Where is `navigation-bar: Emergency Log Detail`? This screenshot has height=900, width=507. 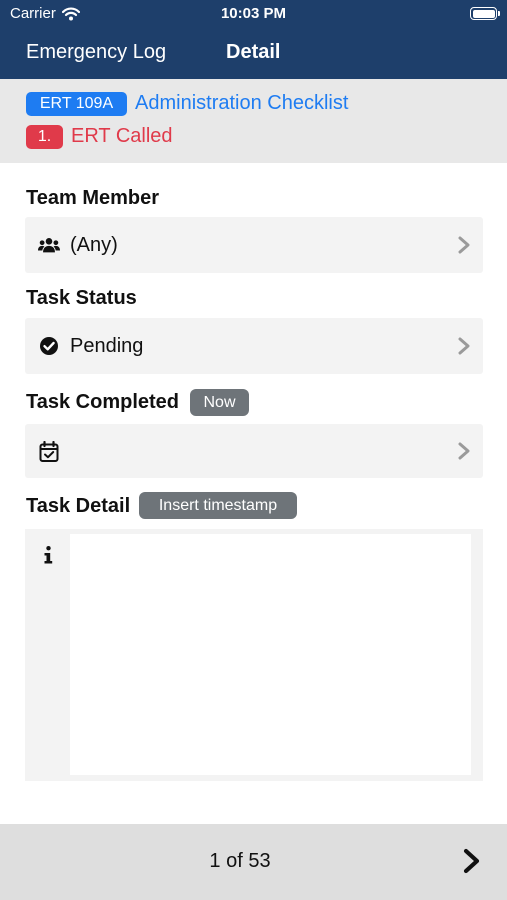 navigation-bar: Emergency Log Detail is located at coordinates (253, 53).